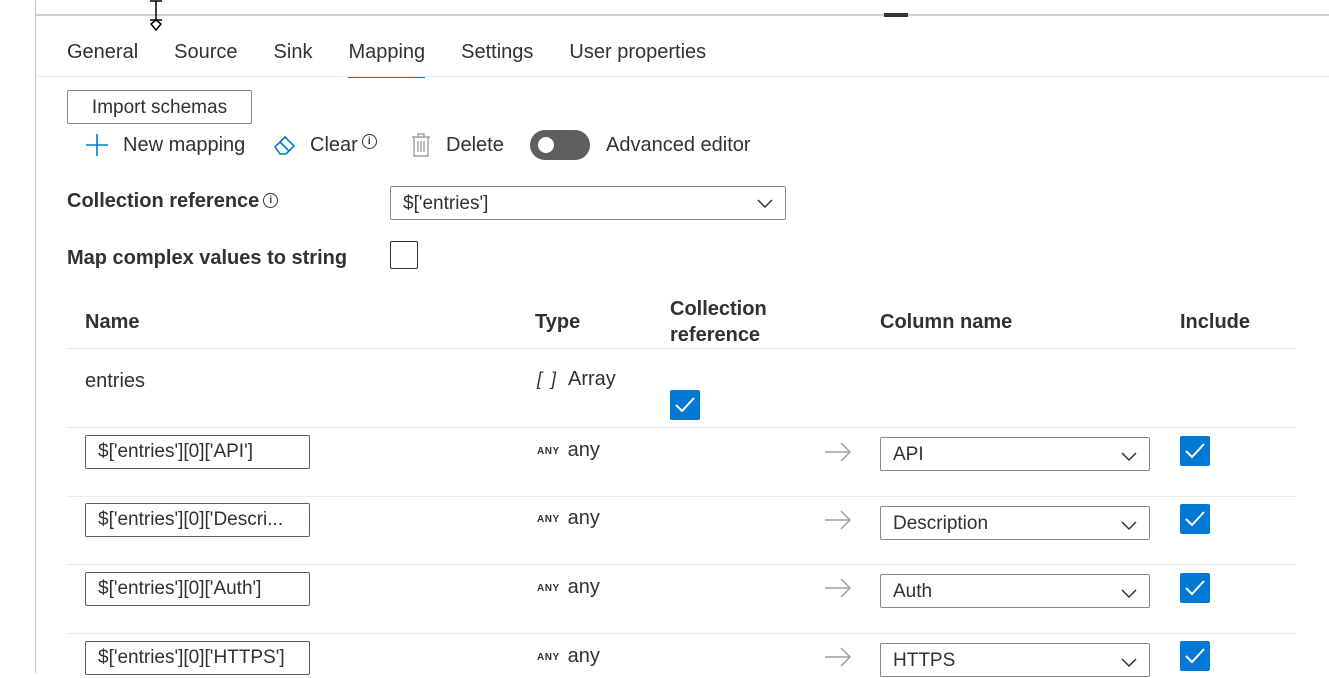 This screenshot has height=678, width=1329. What do you see at coordinates (560, 145) in the screenshot?
I see `advanced-editor-toggle` at bounding box center [560, 145].